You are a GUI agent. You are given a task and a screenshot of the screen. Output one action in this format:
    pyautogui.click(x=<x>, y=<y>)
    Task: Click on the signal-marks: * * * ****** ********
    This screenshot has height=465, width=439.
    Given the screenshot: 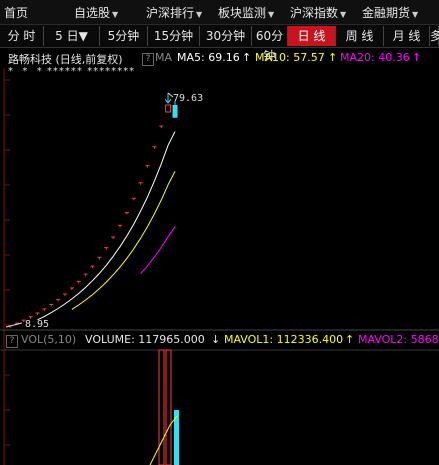 What is the action you would take?
    pyautogui.click(x=72, y=71)
    